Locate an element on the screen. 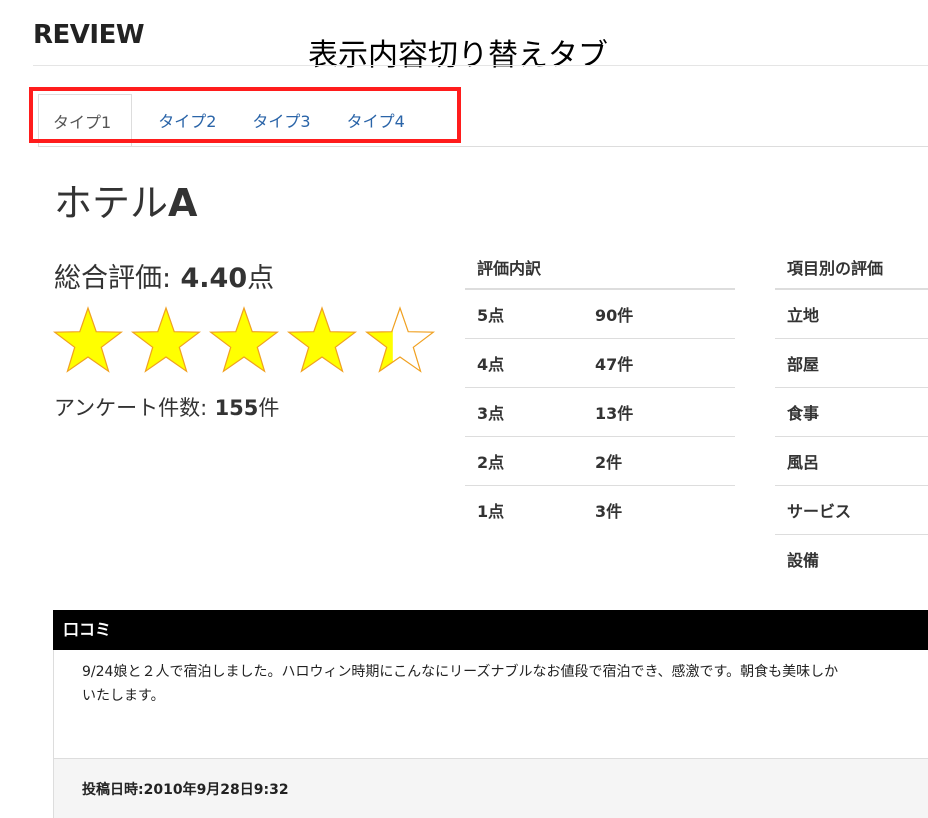 This screenshot has width=928, height=818. survey-label: アンケート件数: is located at coordinates (131, 408).